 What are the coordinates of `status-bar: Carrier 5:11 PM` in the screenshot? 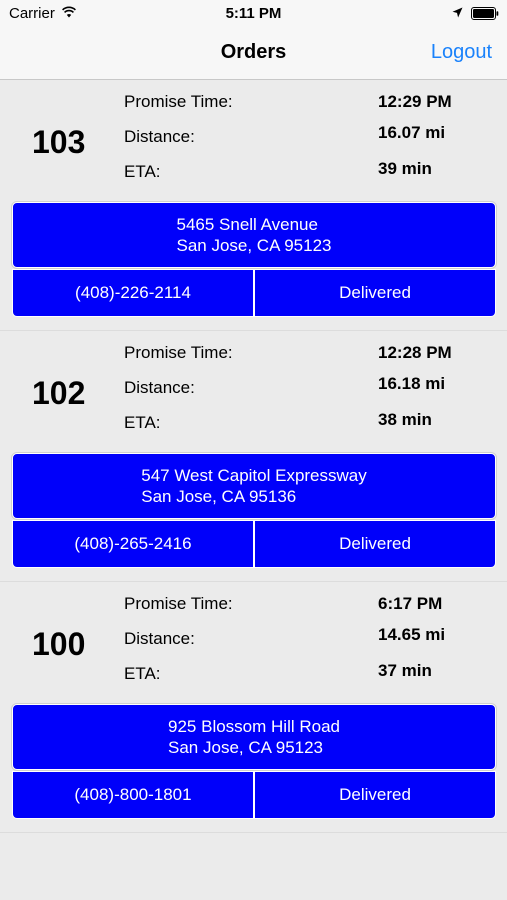 It's located at (253, 15).